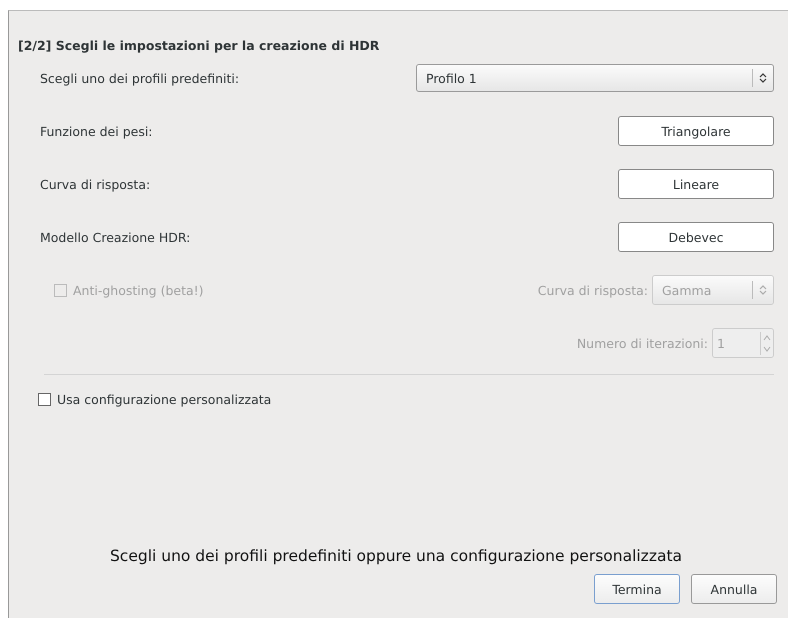 This screenshot has height=618, width=788. What do you see at coordinates (696, 131) in the screenshot?
I see `setting-button: Triangolare` at bounding box center [696, 131].